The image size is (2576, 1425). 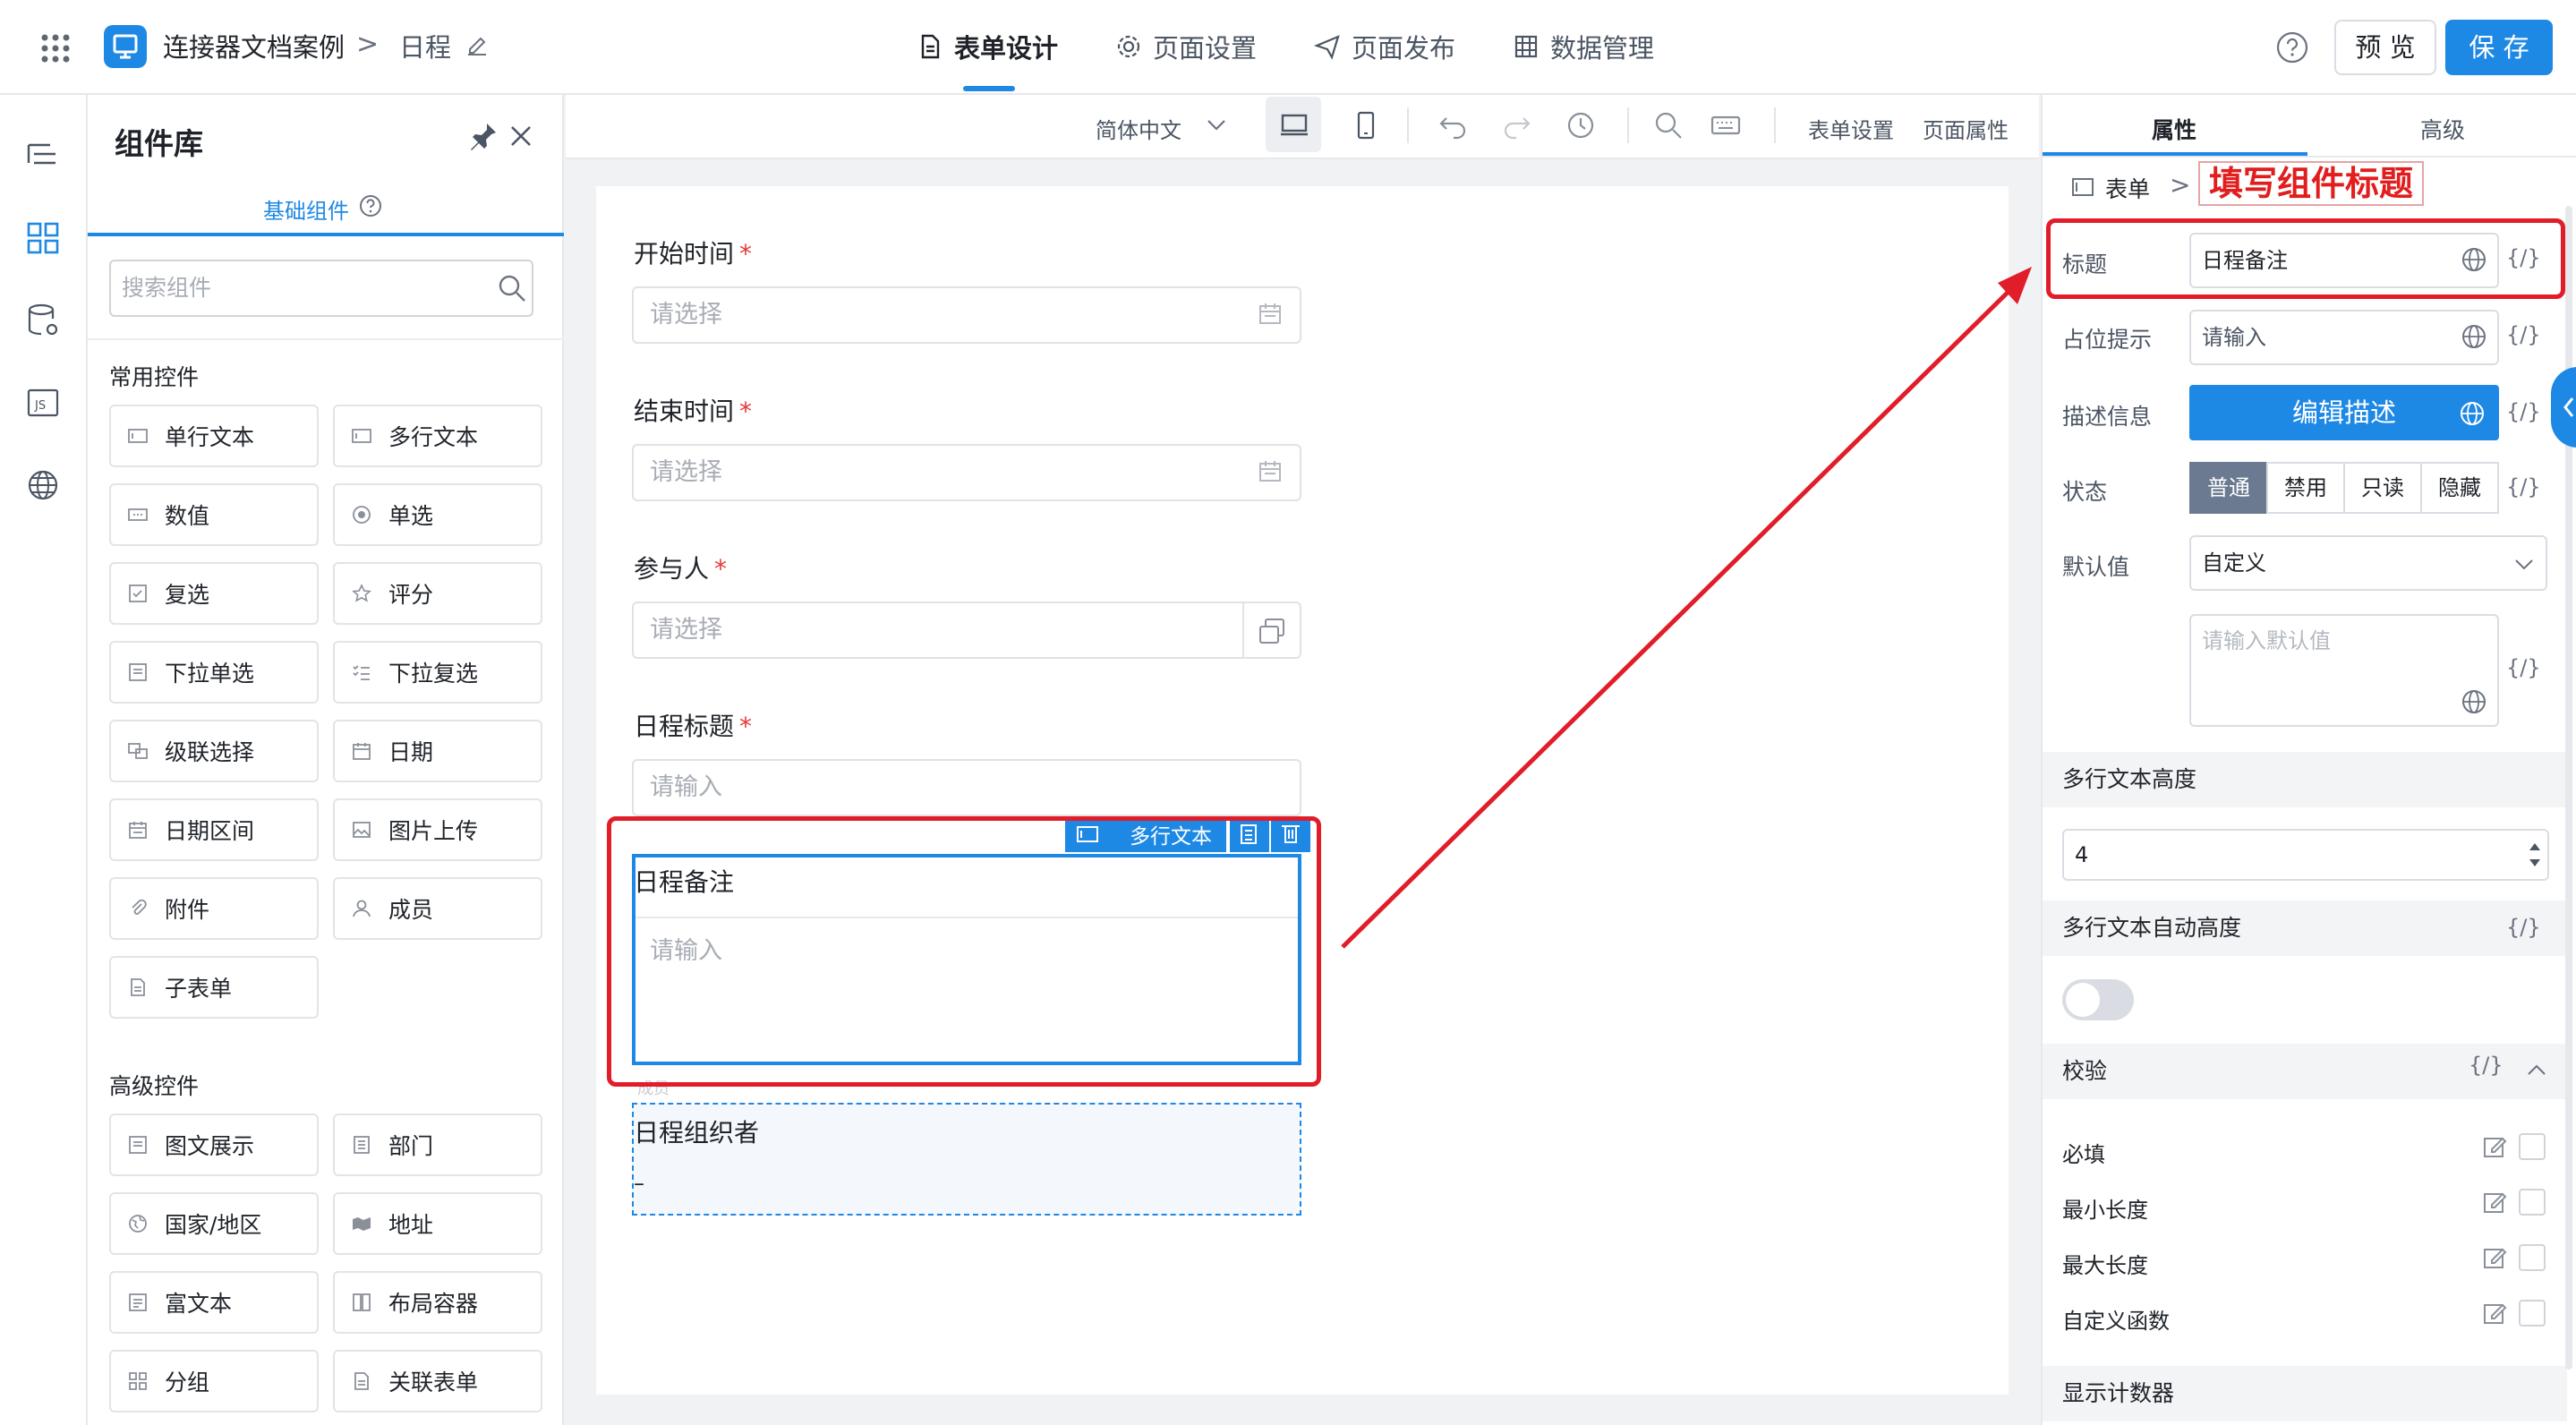 I want to click on preview-button: 预 览, so click(x=2385, y=47).